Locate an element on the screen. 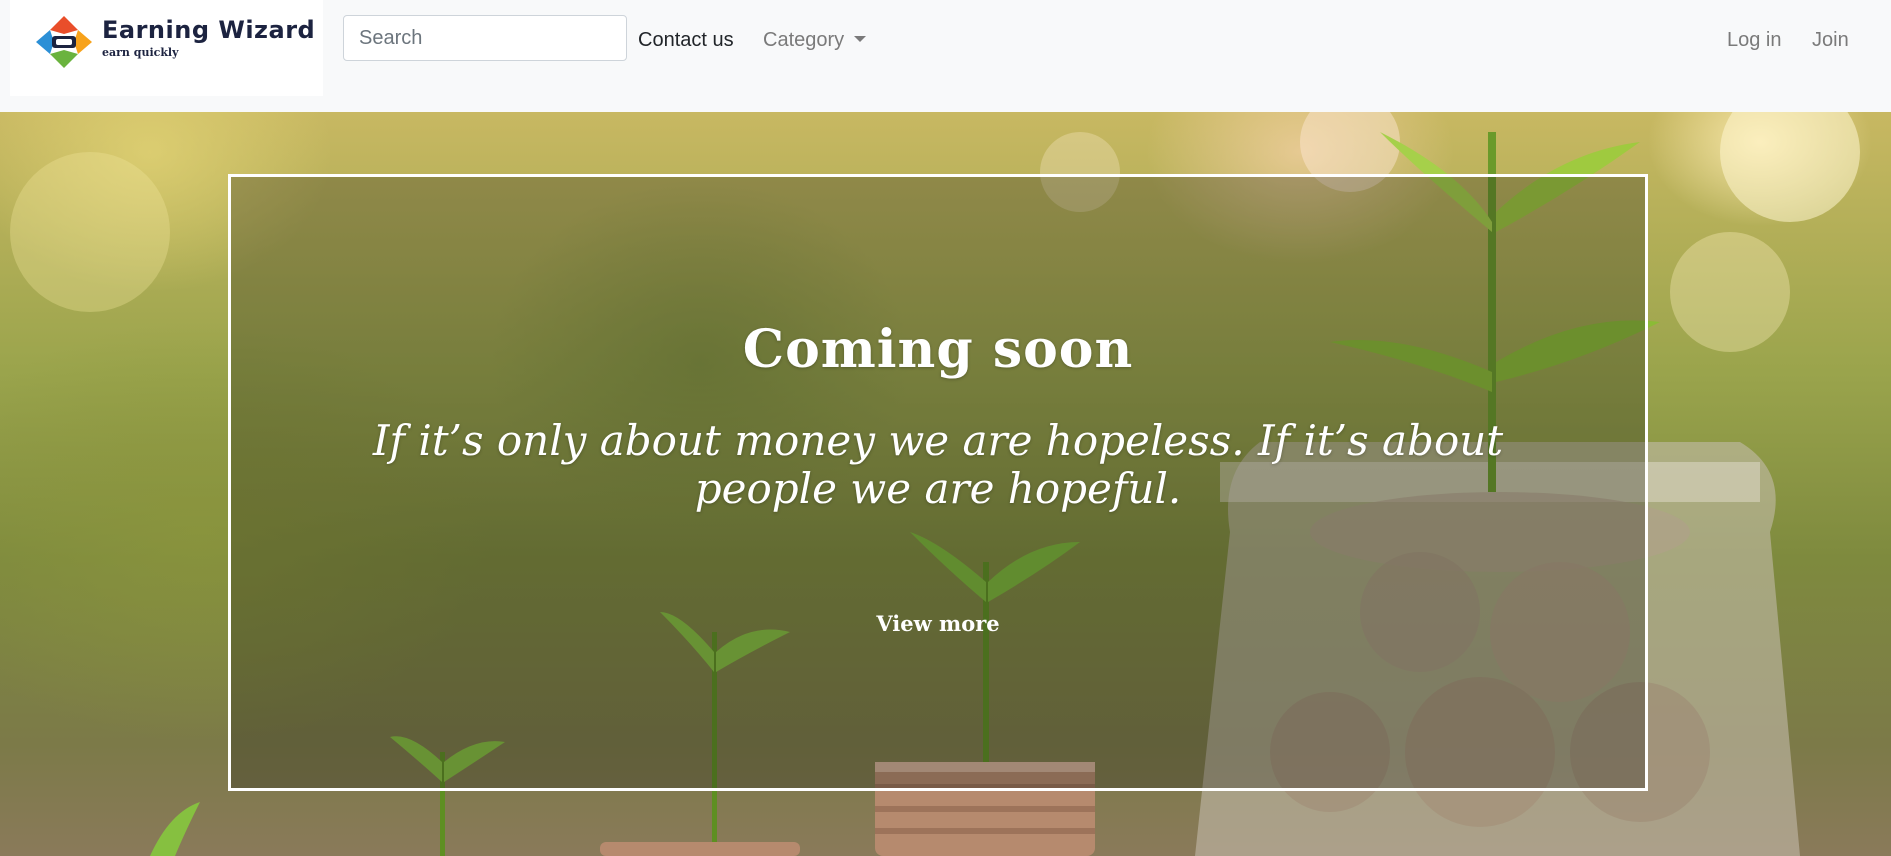 This screenshot has height=856, width=1891. caret-down-icon is located at coordinates (860, 38).